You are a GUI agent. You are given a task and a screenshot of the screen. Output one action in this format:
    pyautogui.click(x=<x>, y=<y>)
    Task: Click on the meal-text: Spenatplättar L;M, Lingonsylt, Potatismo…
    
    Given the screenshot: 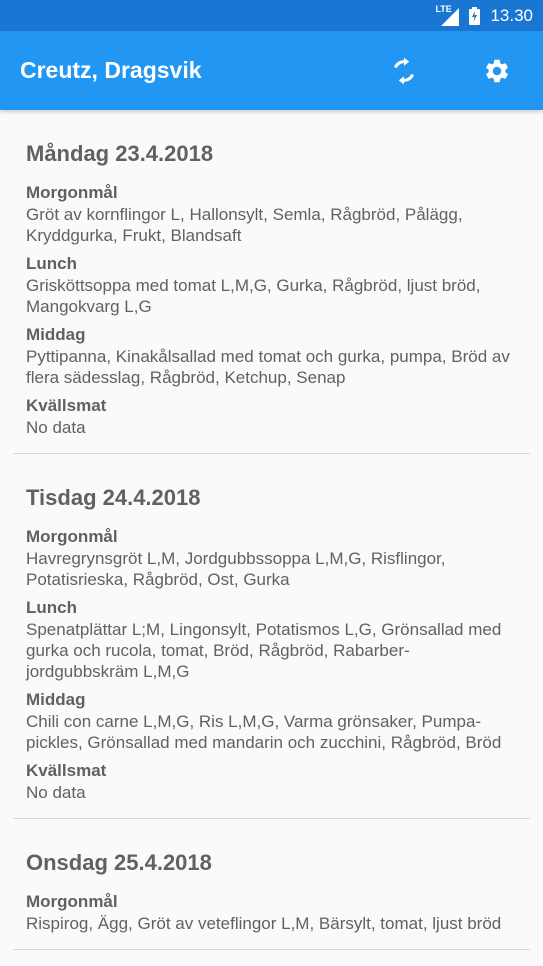 What is the action you would take?
    pyautogui.click(x=264, y=650)
    